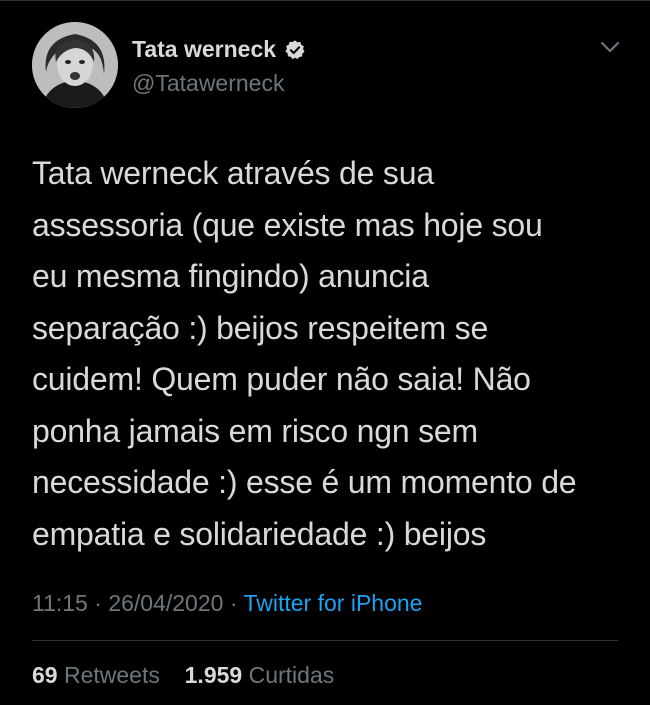  I want to click on retweets-label: Retweets, so click(111, 675).